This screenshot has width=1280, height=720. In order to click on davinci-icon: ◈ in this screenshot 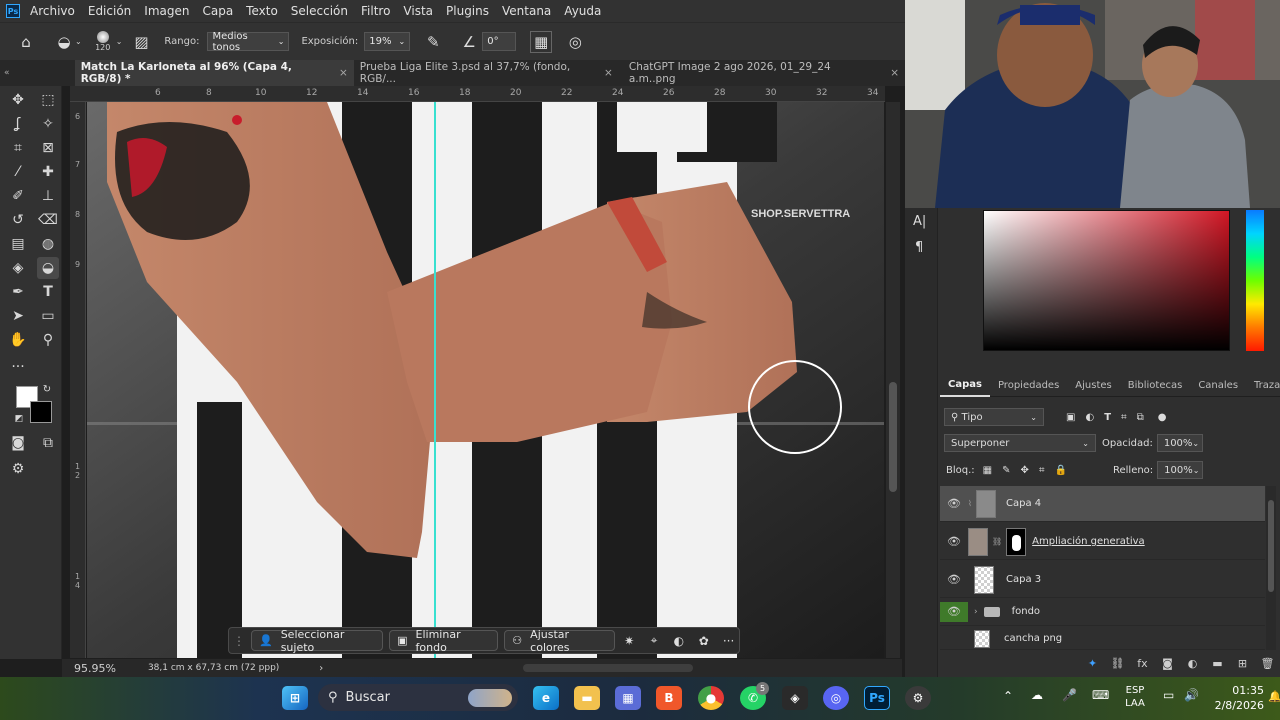, I will do `click(795, 698)`.